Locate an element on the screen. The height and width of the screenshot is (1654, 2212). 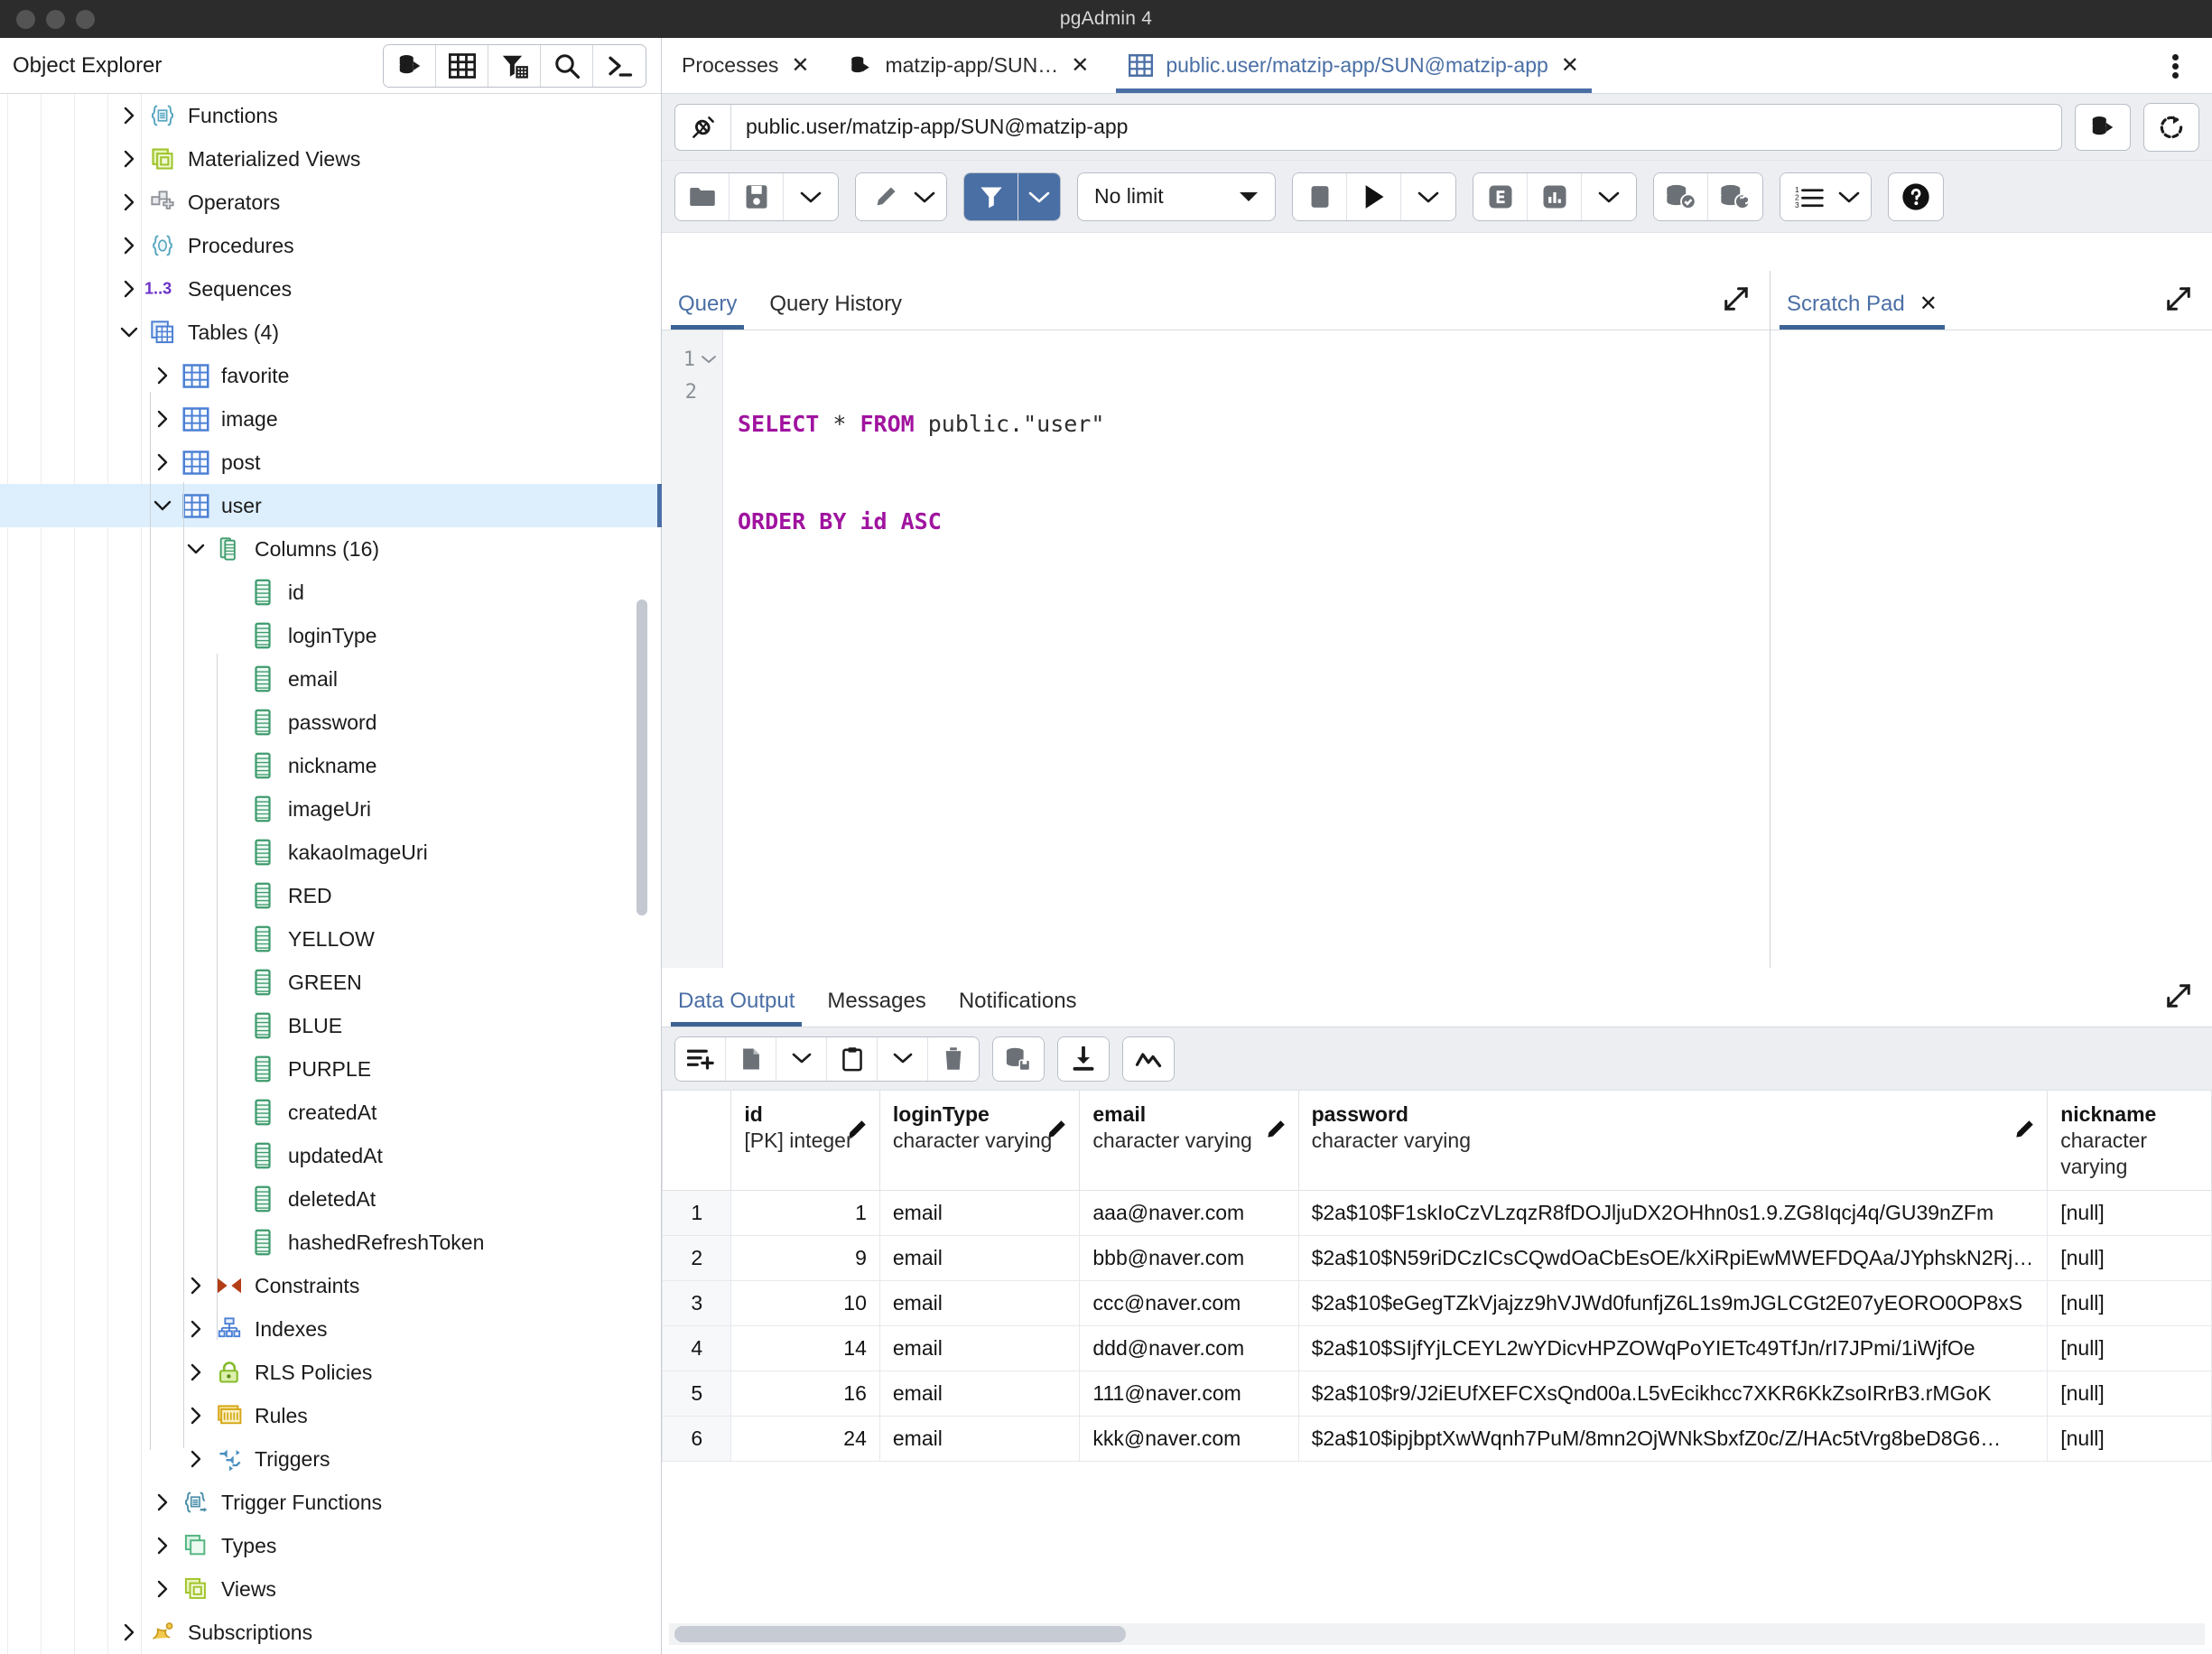
column-header-nickname: nickname character varying is located at coordinates (2129, 1141).